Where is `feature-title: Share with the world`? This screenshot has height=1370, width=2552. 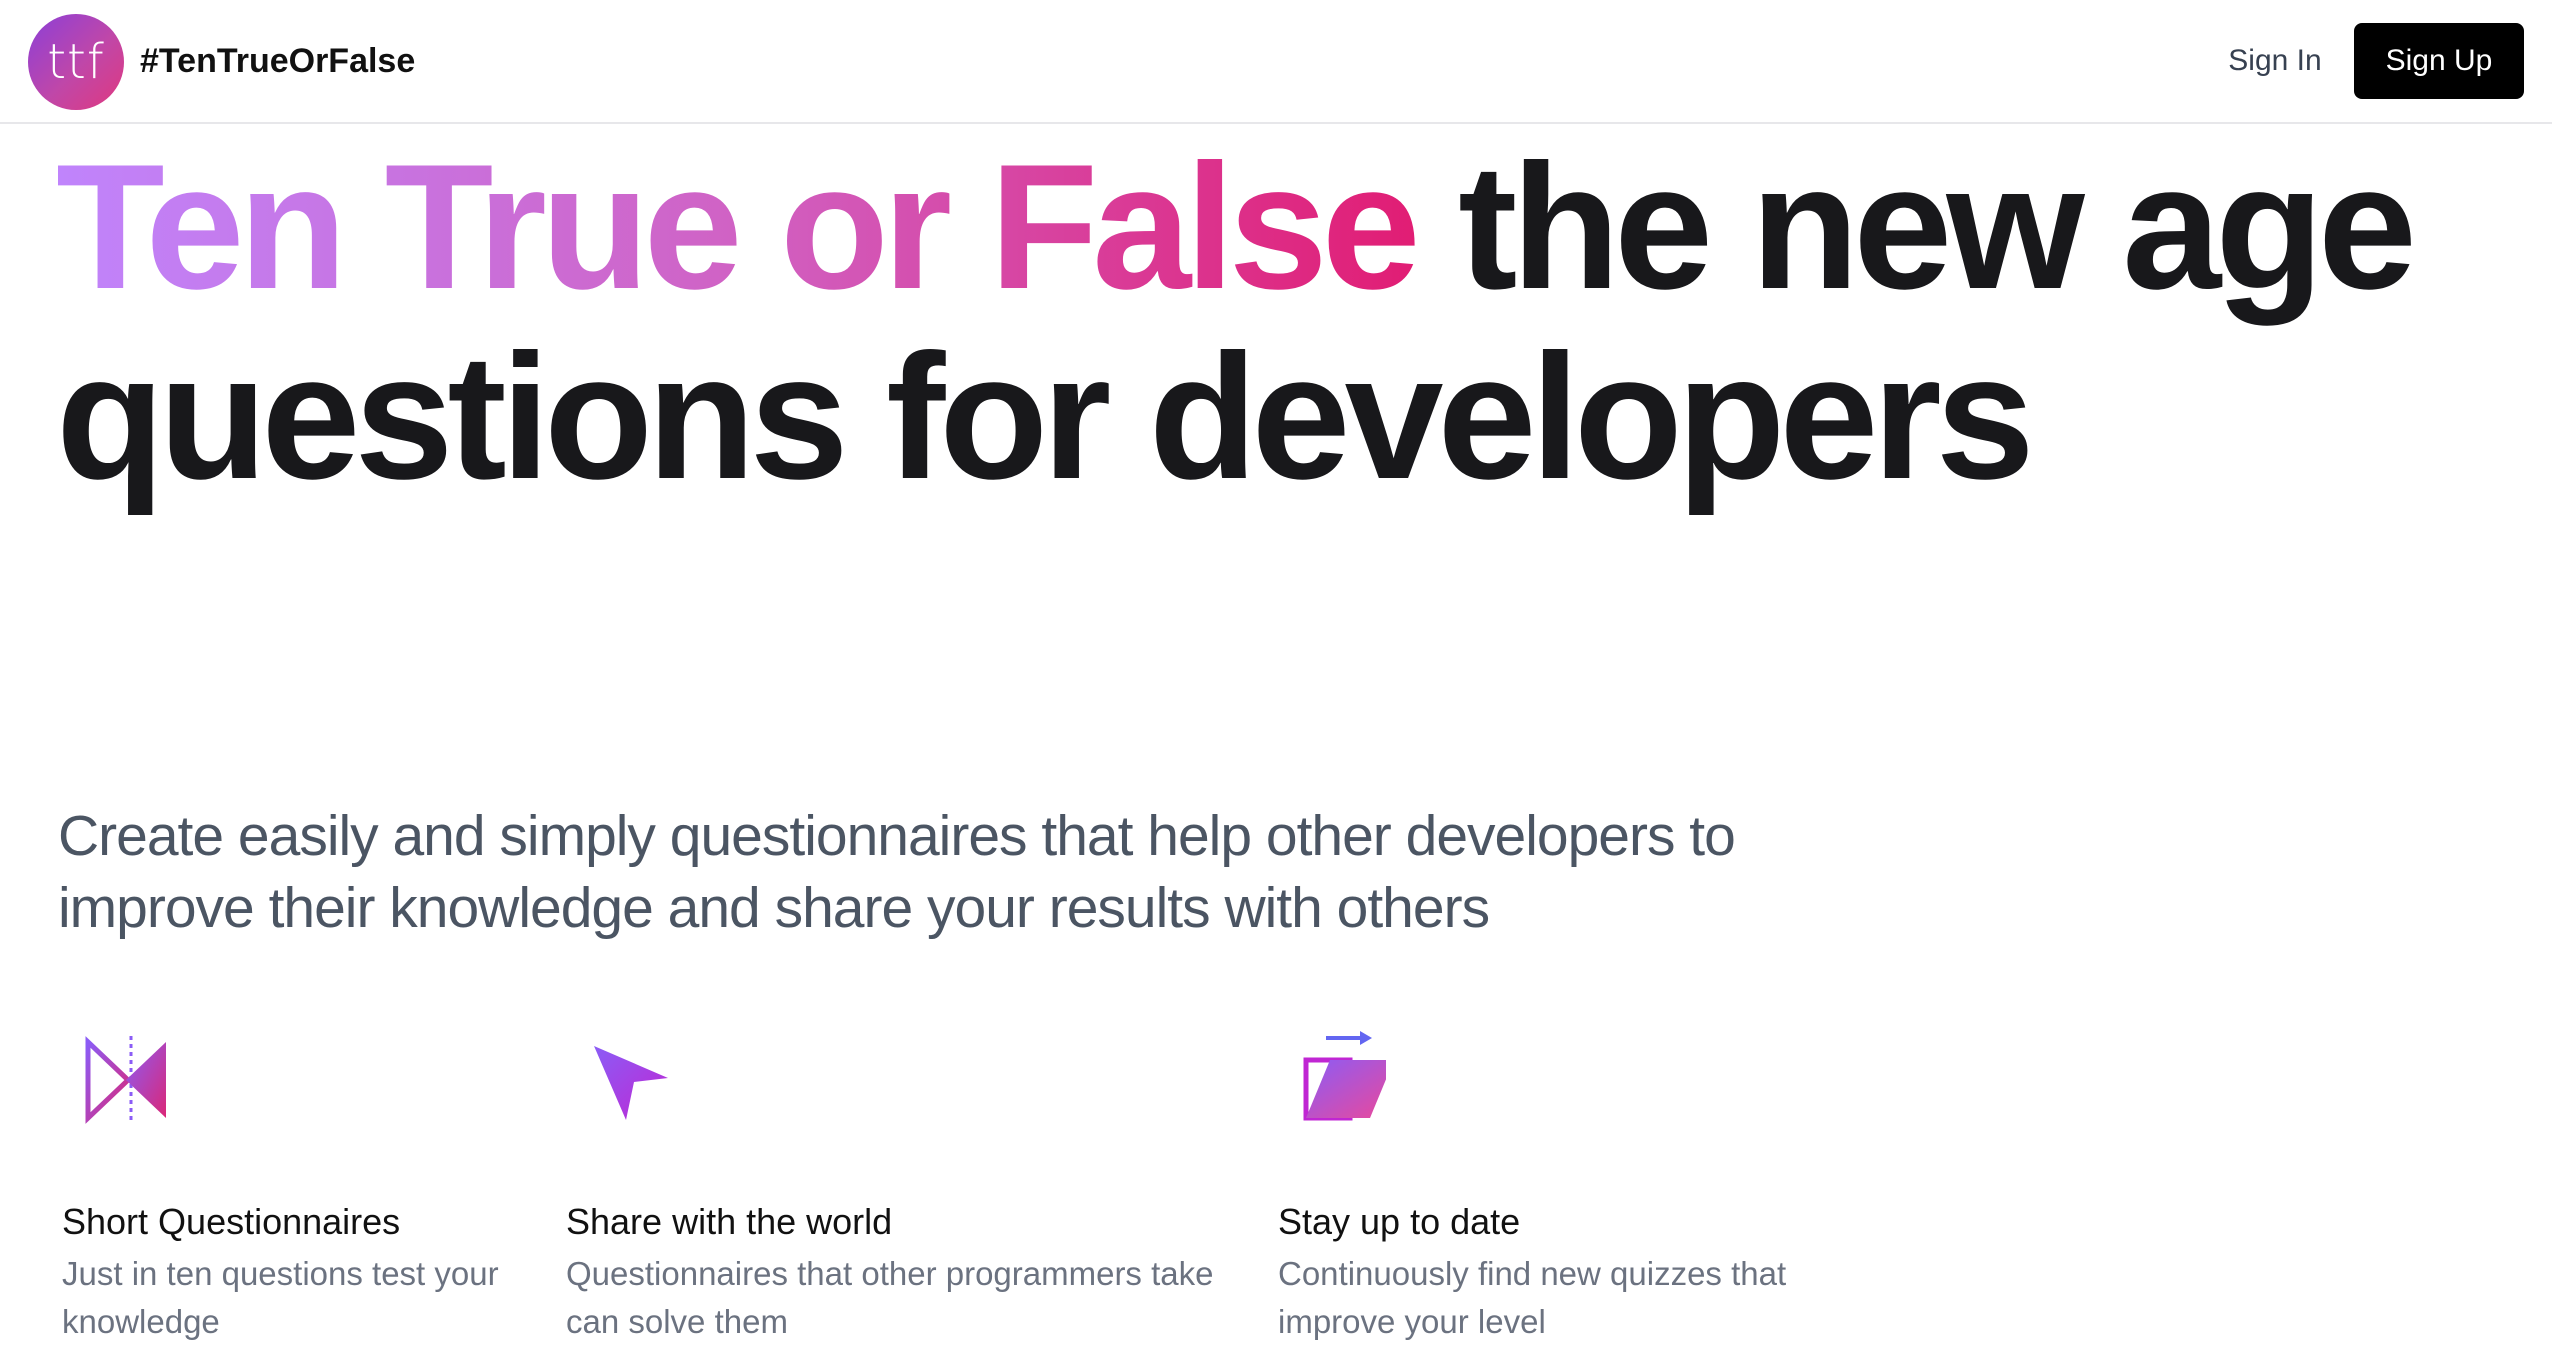
feature-title: Share with the world is located at coordinates (729, 1221).